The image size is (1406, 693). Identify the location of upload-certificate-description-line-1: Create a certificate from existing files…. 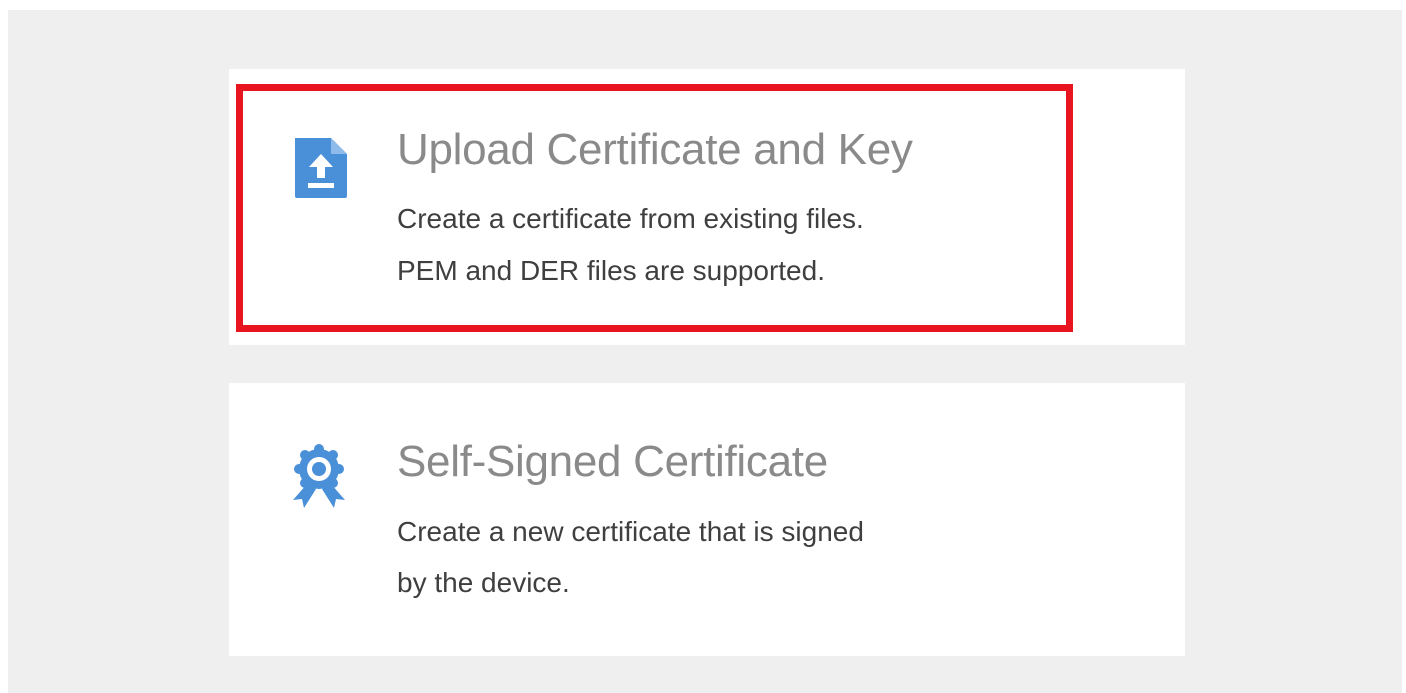
(630, 218).